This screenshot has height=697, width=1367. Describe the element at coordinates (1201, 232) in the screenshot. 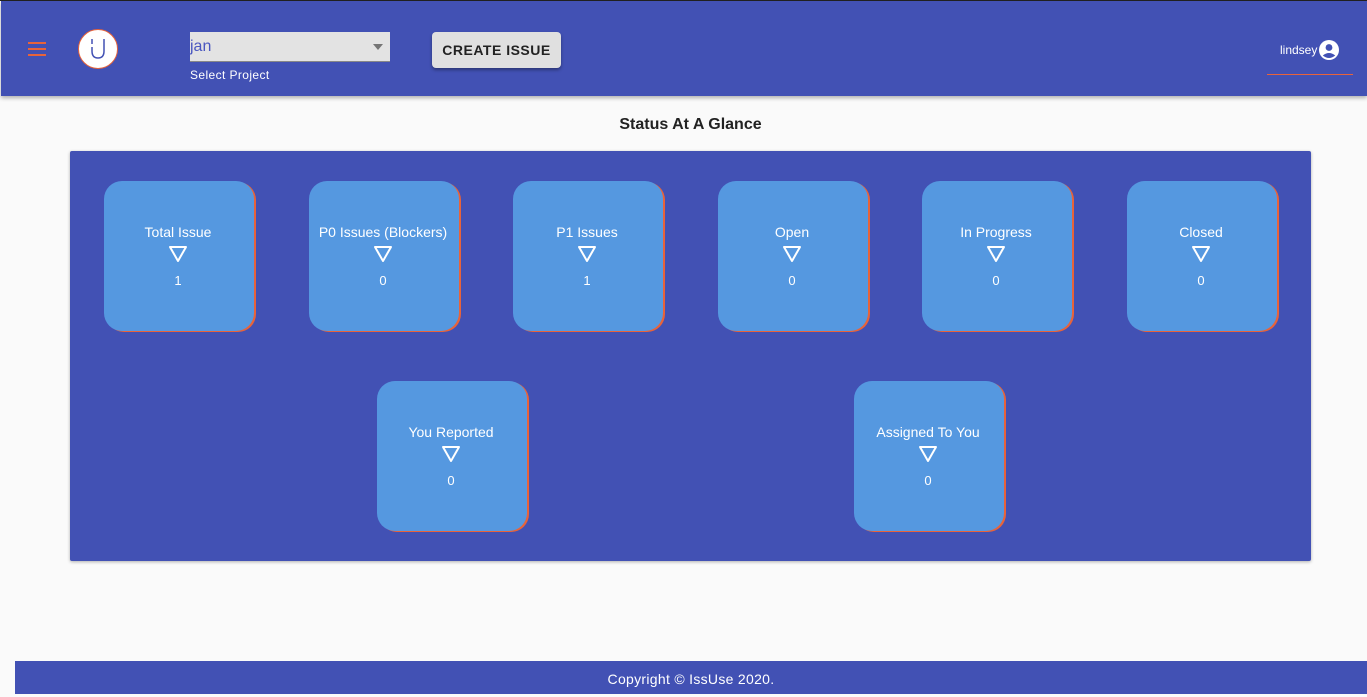

I see `card-label: Closed` at that location.